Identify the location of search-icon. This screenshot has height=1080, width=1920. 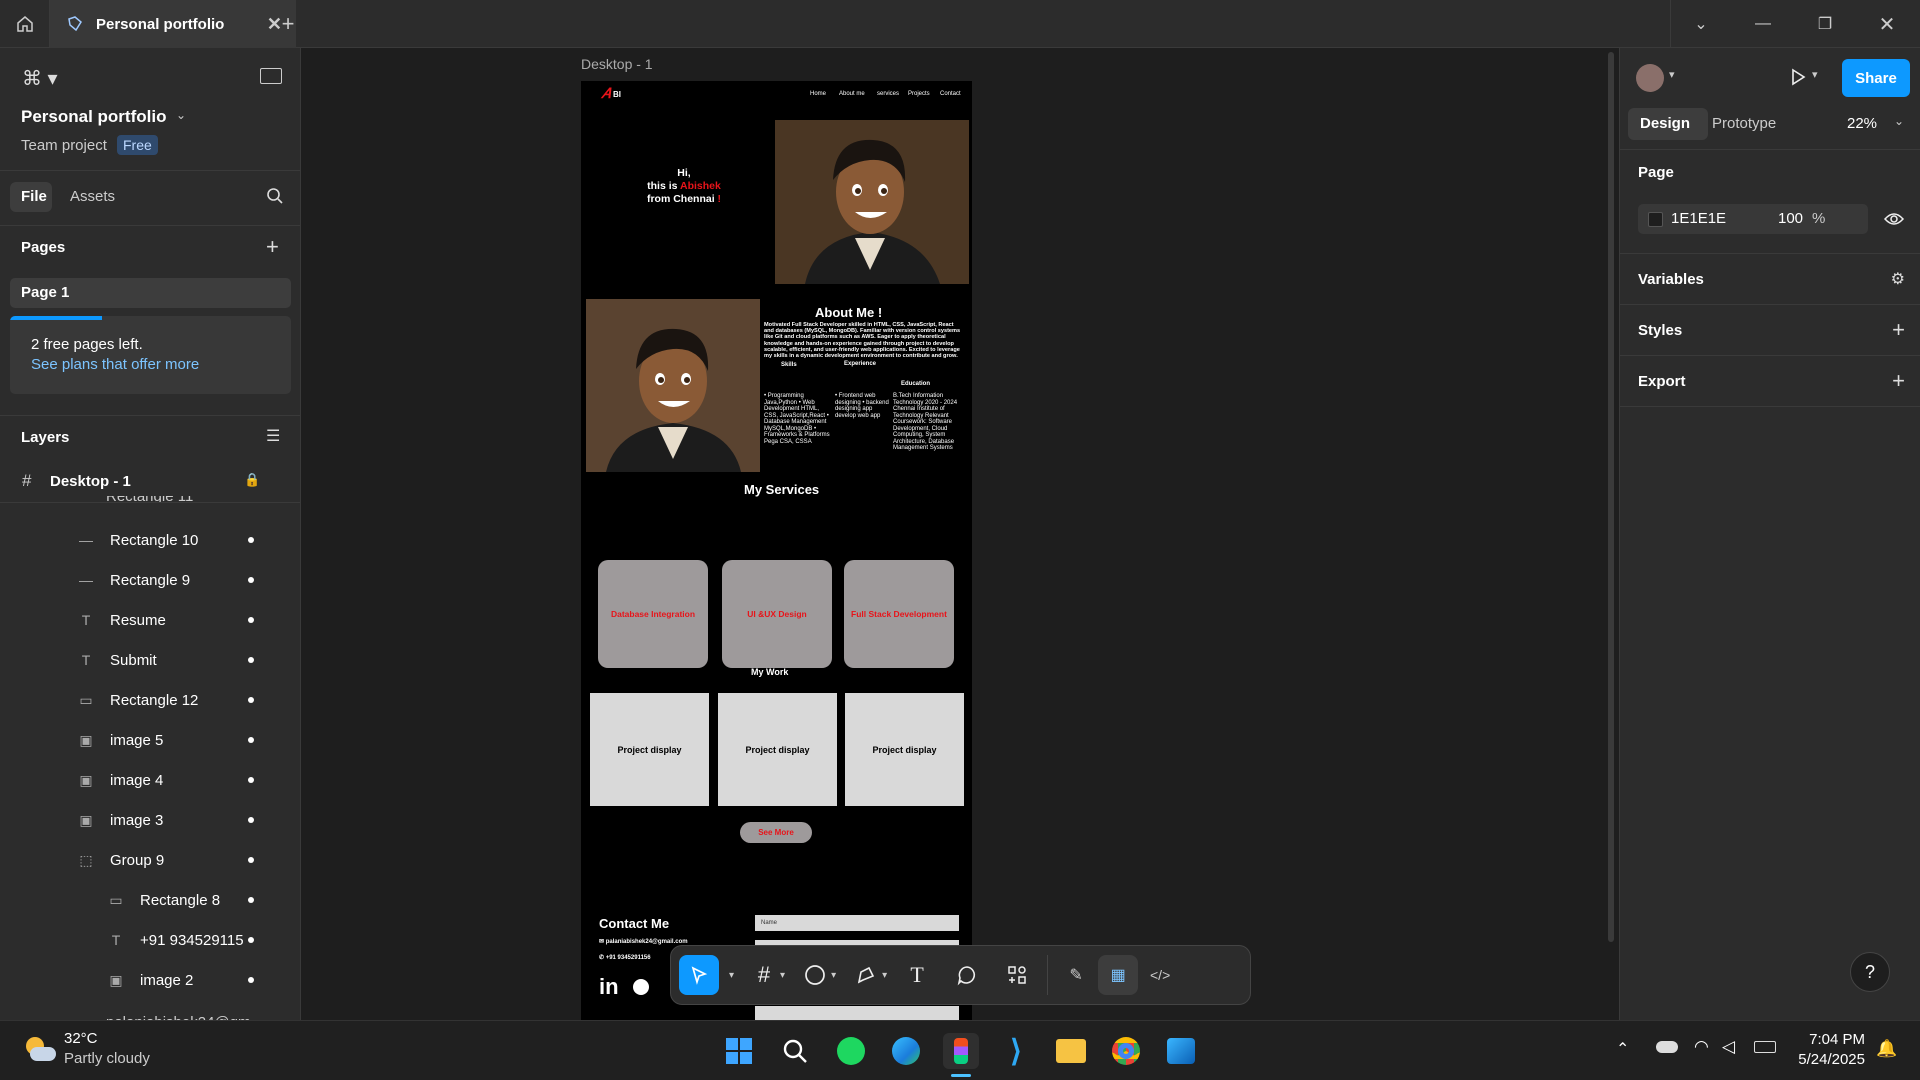
(275, 196).